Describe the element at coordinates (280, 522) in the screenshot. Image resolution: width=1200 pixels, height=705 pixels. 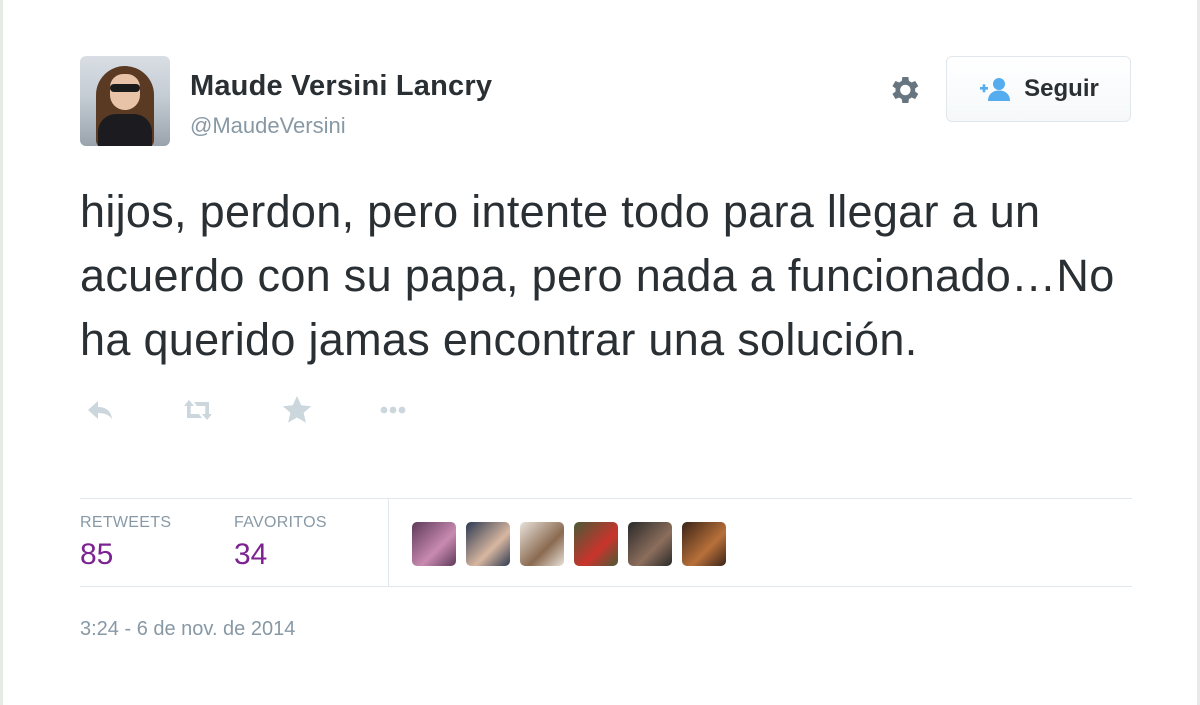
I see `favorites-label: FAVORITOS` at that location.